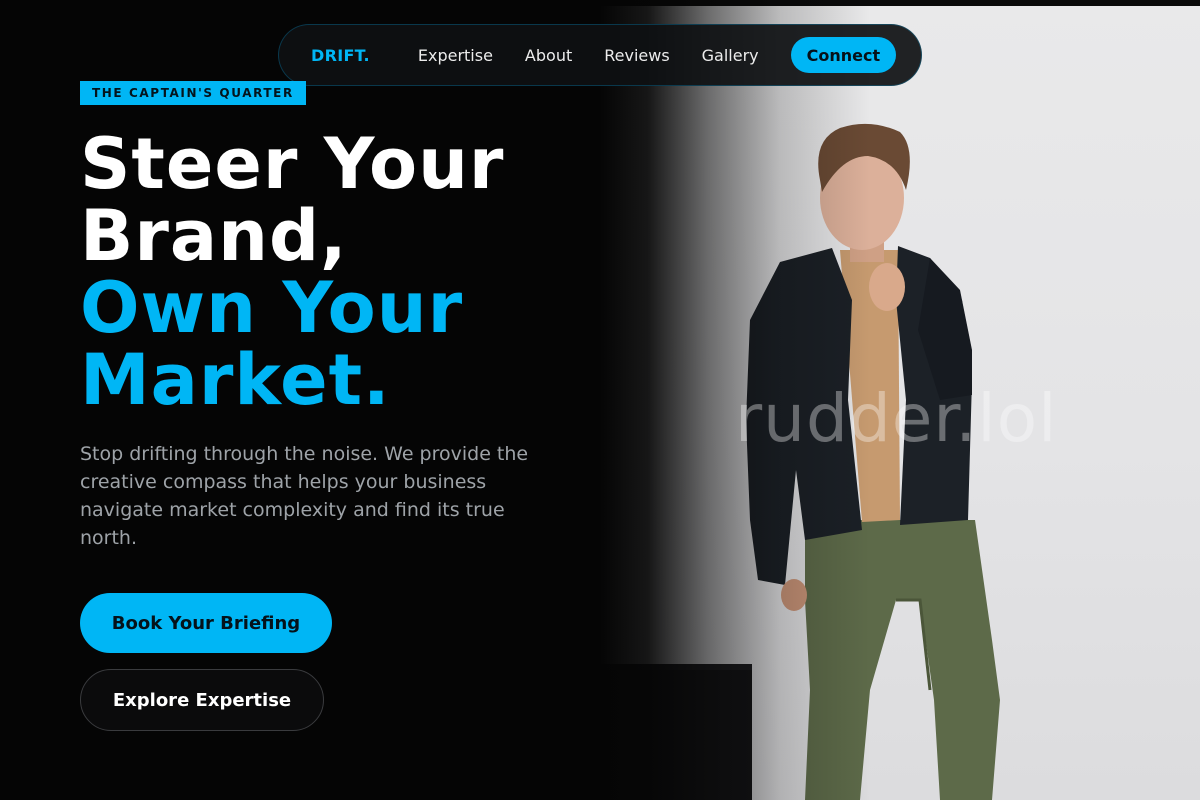  Describe the element at coordinates (896, 418) in the screenshot. I see `watermark: rudder.lol` at that location.